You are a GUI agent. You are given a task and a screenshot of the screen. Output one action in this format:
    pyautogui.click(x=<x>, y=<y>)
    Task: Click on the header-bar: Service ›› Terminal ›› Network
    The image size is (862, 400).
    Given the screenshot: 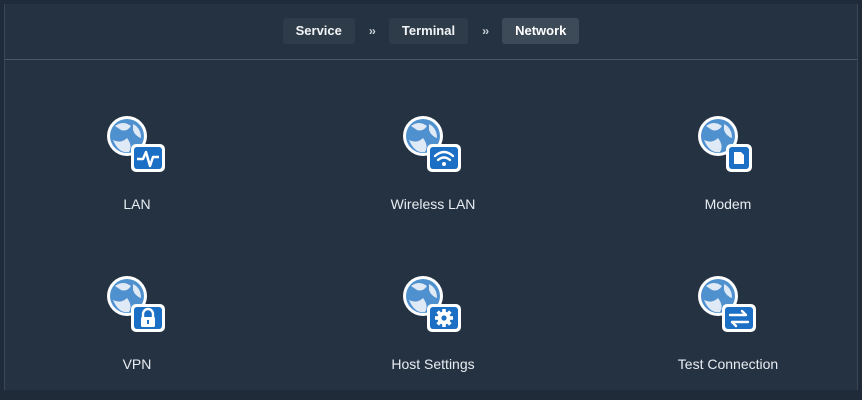 What is the action you would take?
    pyautogui.click(x=431, y=32)
    